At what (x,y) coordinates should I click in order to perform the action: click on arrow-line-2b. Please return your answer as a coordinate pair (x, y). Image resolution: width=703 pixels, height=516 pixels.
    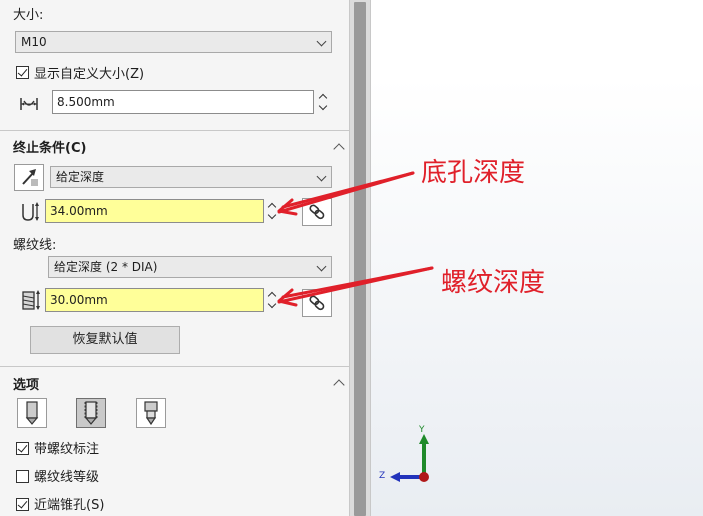
    Looking at the image, I should click on (357, 282).